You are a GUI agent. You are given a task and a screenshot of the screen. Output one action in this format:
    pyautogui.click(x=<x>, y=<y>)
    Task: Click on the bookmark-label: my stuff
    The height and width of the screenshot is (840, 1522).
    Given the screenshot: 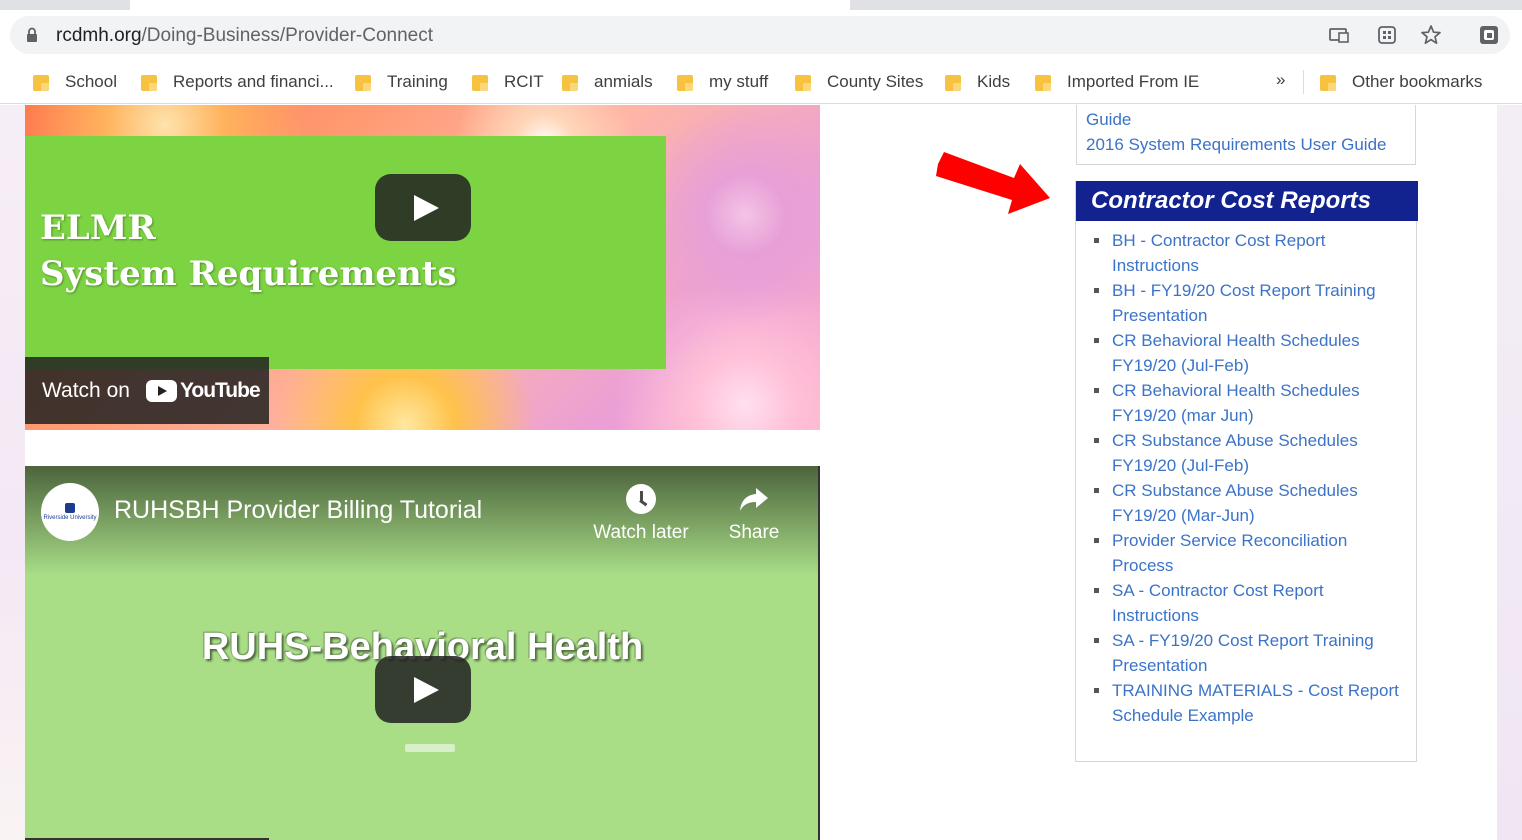 What is the action you would take?
    pyautogui.click(x=739, y=81)
    